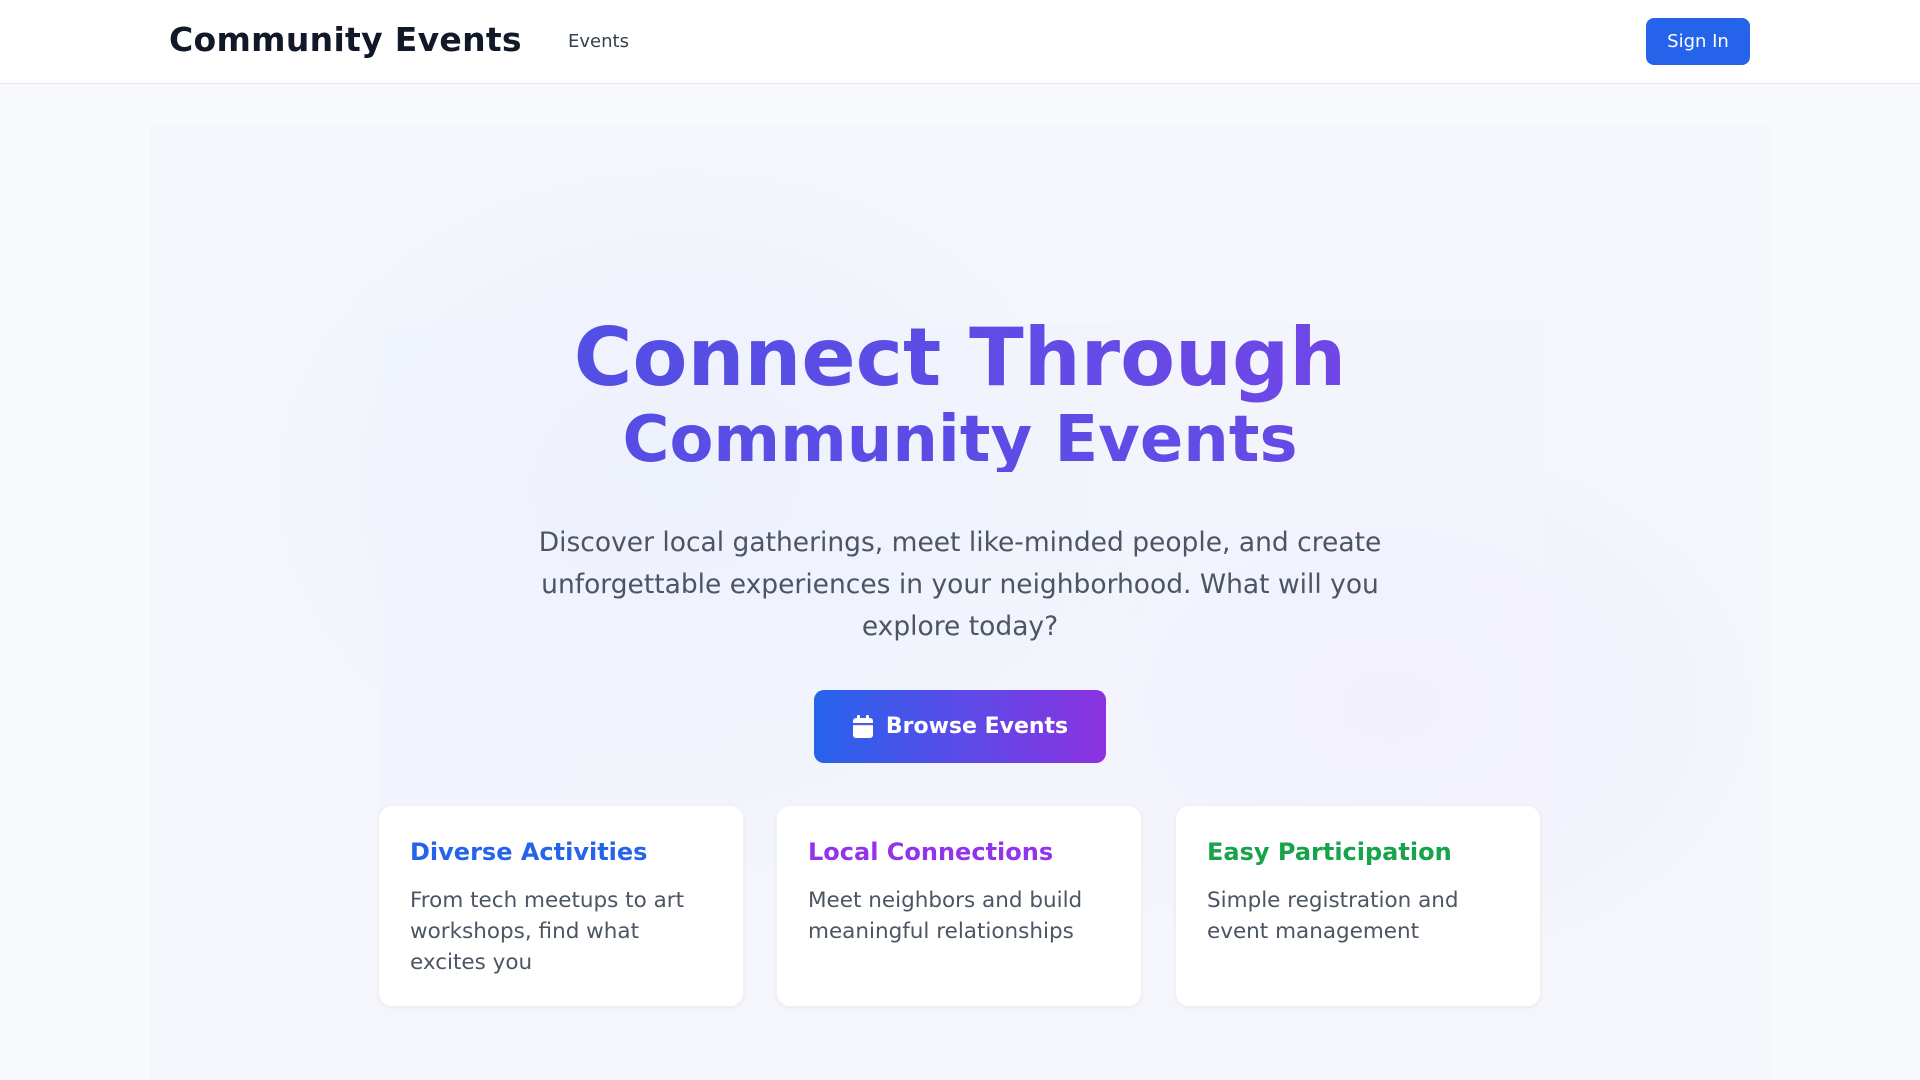 The image size is (1920, 1080). What do you see at coordinates (863, 726) in the screenshot?
I see `calendar-icon` at bounding box center [863, 726].